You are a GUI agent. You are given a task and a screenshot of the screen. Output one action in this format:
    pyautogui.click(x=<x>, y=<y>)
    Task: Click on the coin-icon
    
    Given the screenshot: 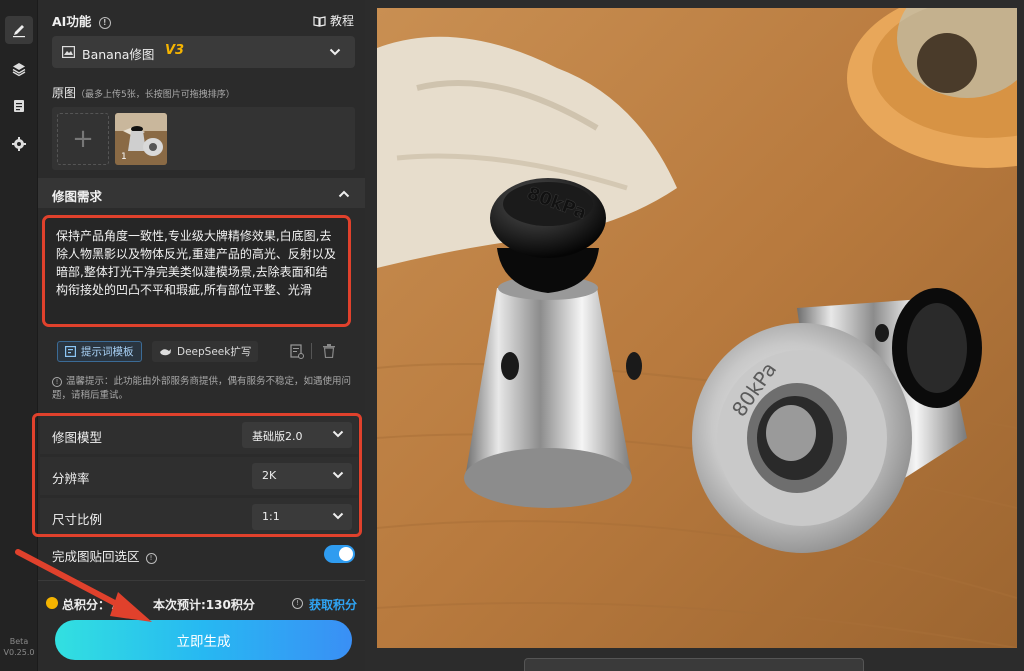 What is the action you would take?
    pyautogui.click(x=52, y=603)
    